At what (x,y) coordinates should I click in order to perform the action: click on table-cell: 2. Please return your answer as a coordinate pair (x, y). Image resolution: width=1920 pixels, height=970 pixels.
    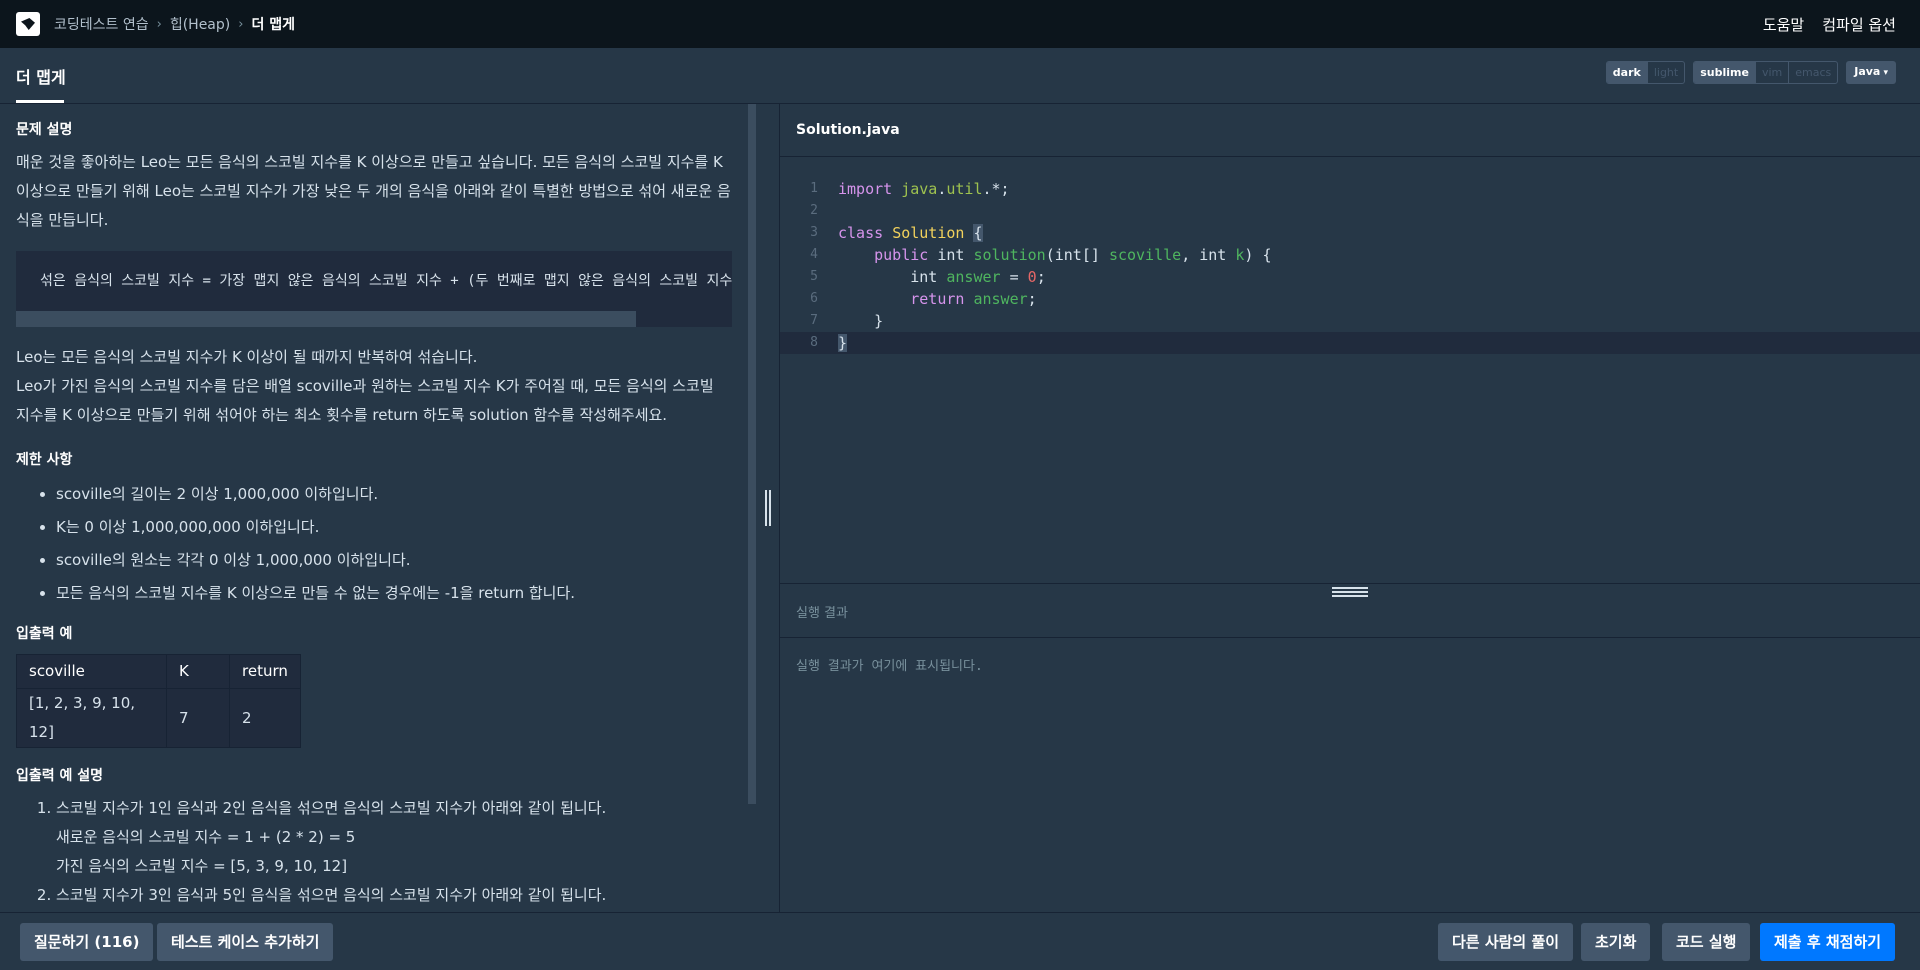
    Looking at the image, I should click on (265, 718).